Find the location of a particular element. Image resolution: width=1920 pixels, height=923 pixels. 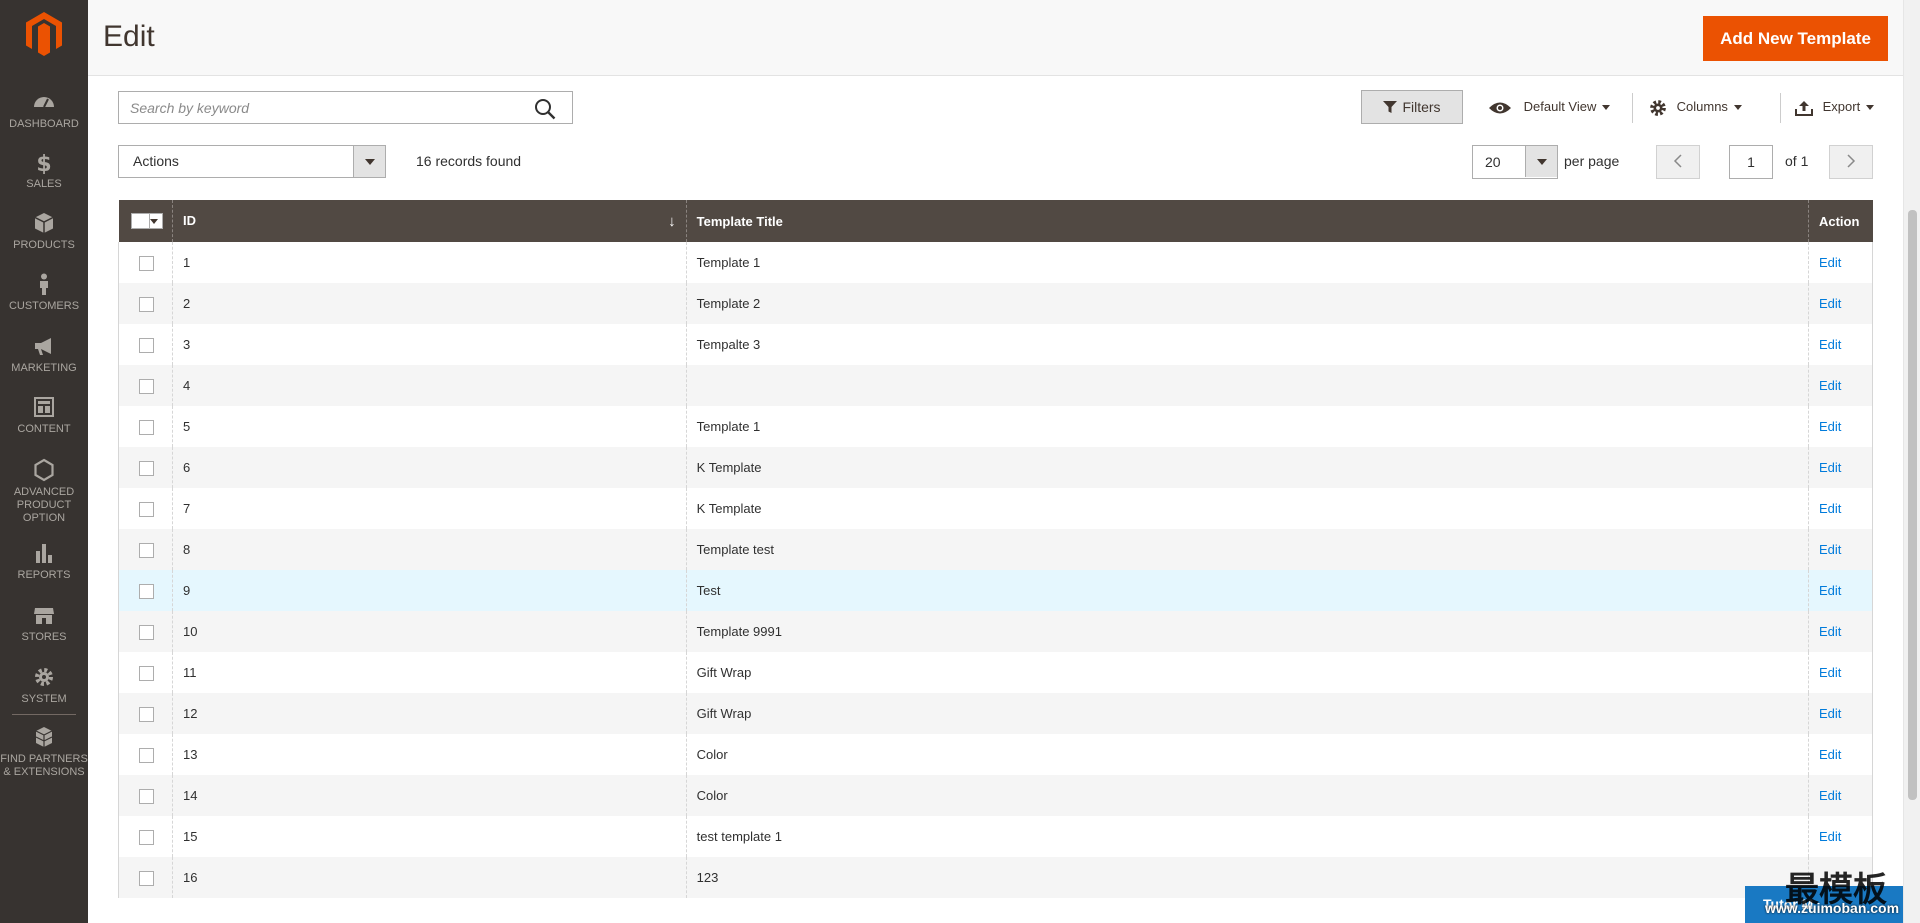

cell-id: 8 is located at coordinates (429, 549).